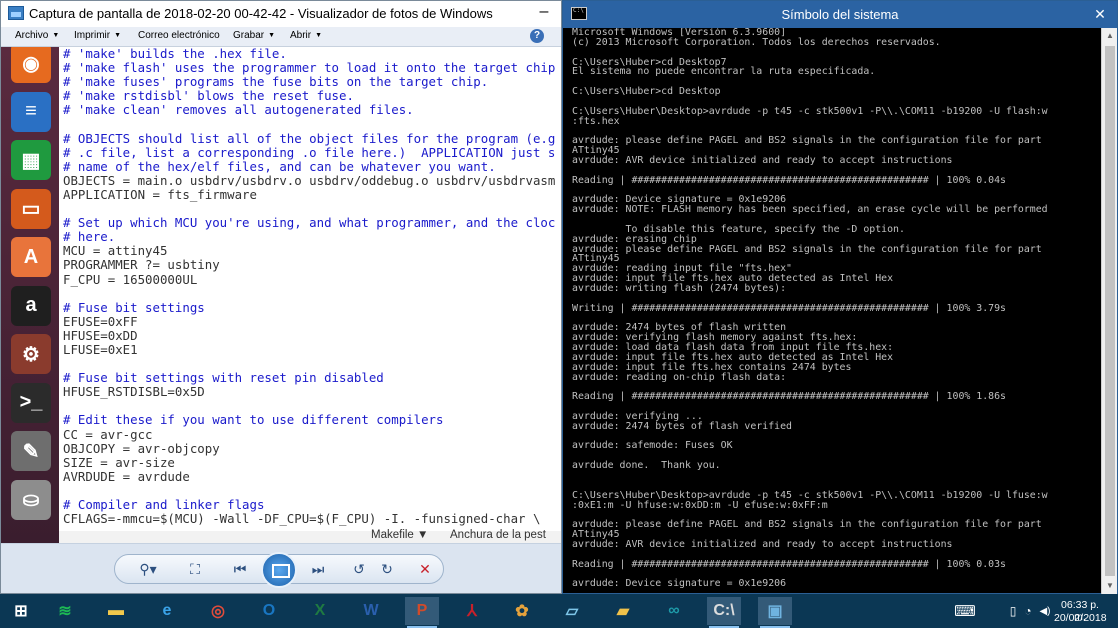 This screenshot has height=628, width=1118. What do you see at coordinates (775, 612) in the screenshot?
I see `photos-icon: ▣` at bounding box center [775, 612].